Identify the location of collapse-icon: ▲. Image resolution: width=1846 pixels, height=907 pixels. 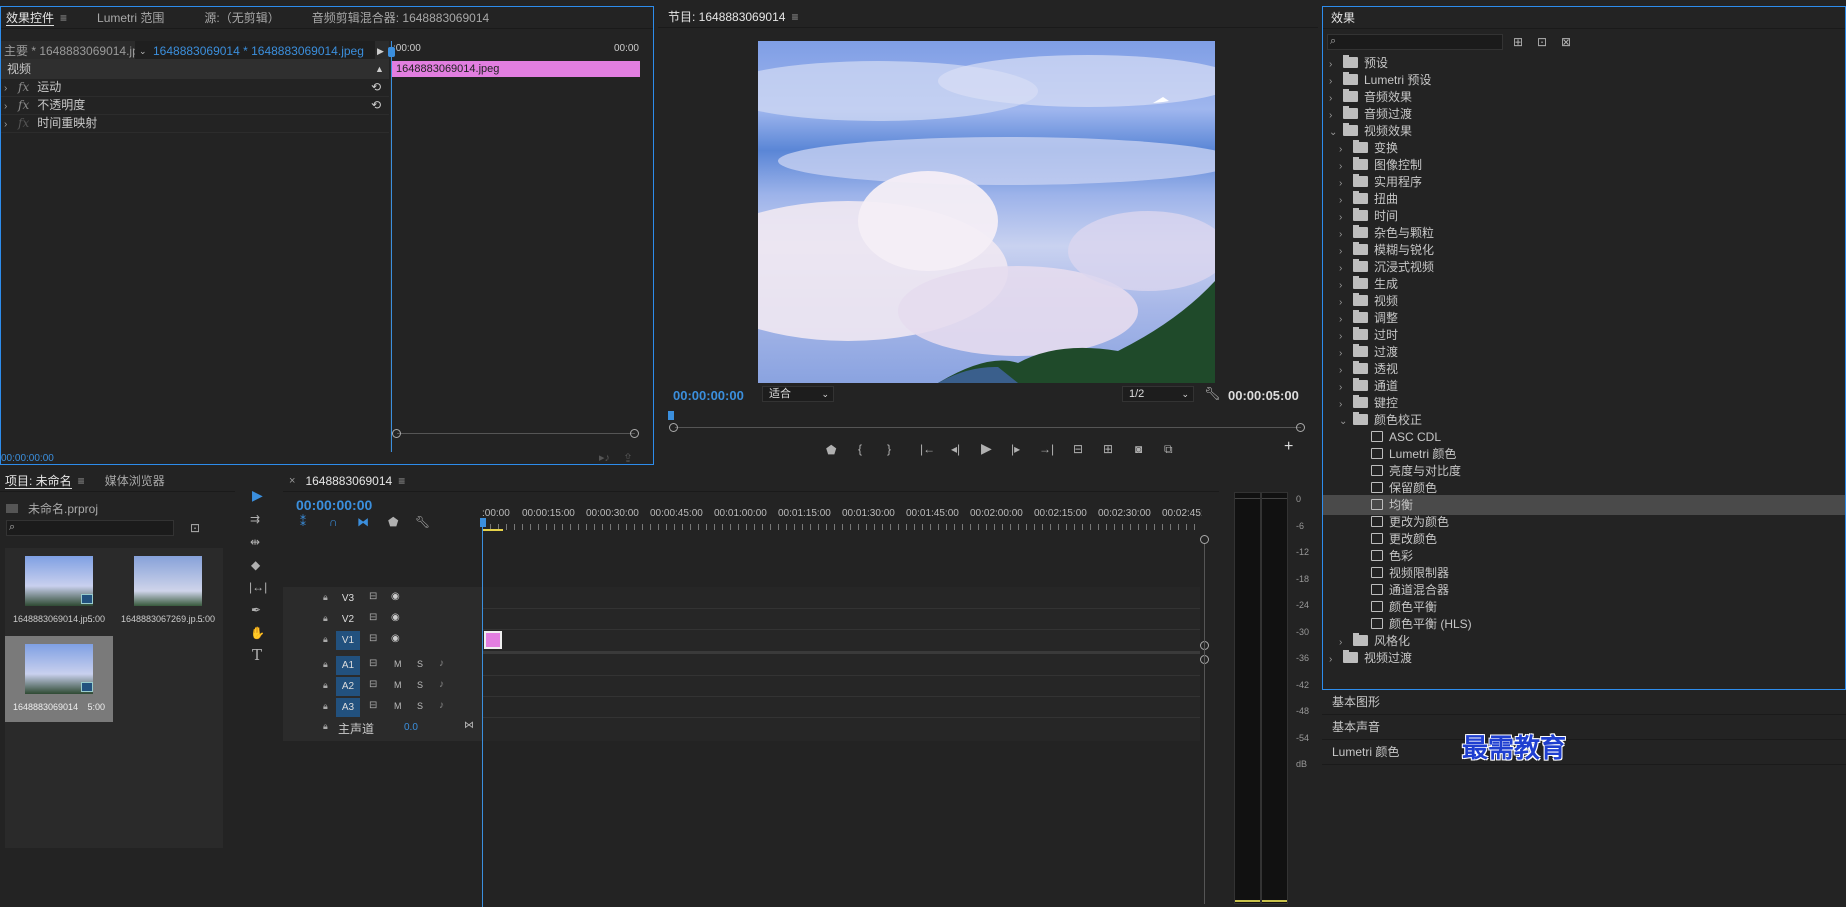
(379, 69).